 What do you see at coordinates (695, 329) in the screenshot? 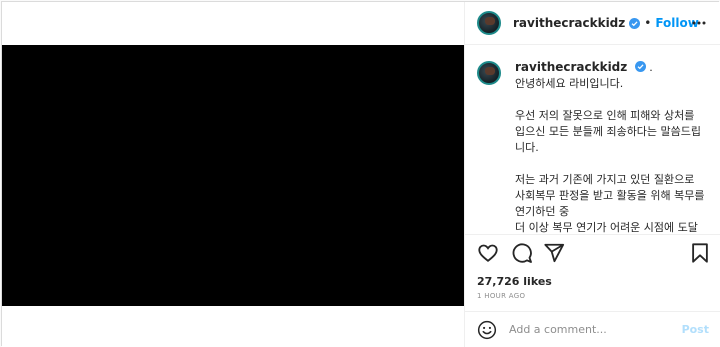
I see `post-comment-button: Post` at bounding box center [695, 329].